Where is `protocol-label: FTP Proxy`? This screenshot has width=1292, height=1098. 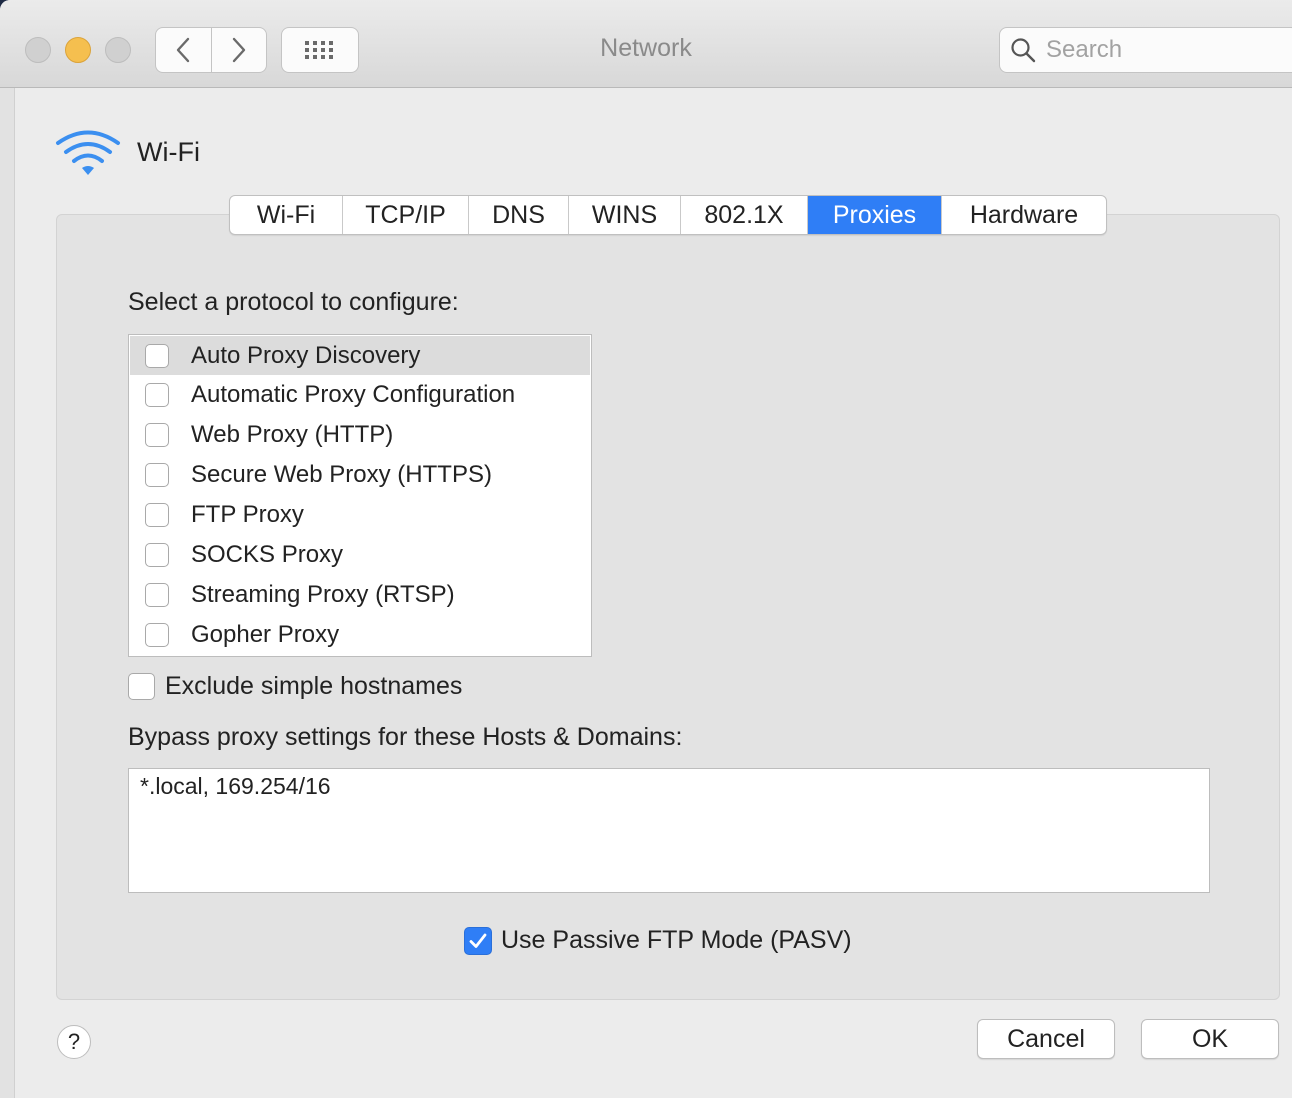 protocol-label: FTP Proxy is located at coordinates (247, 514).